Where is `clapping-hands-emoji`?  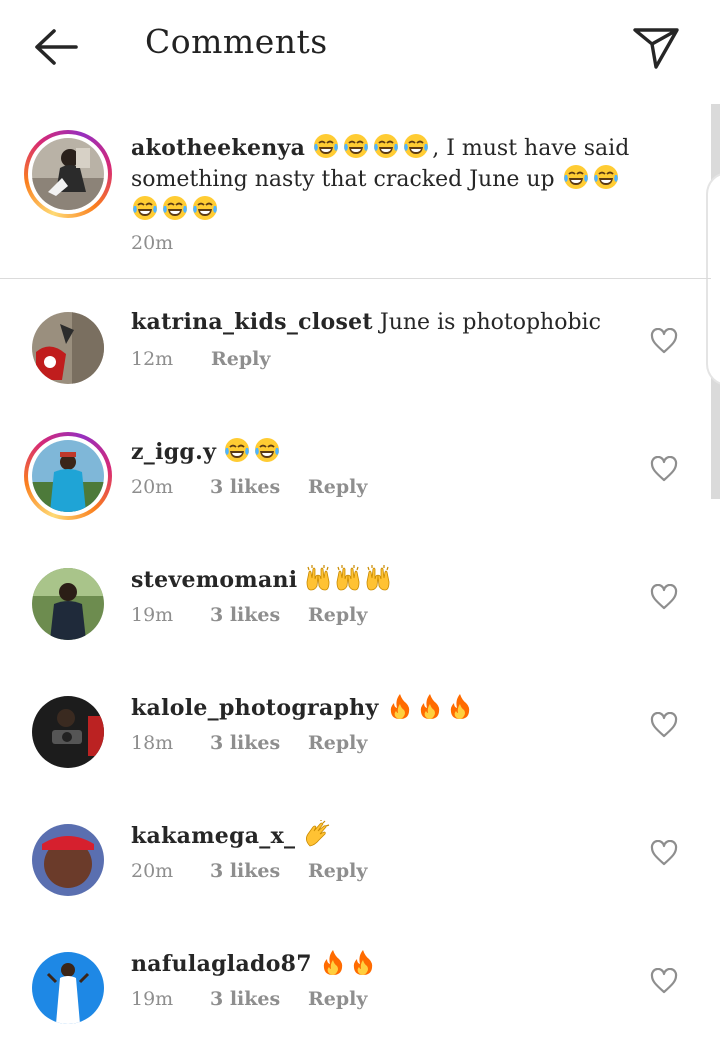 clapping-hands-emoji is located at coordinates (316, 834).